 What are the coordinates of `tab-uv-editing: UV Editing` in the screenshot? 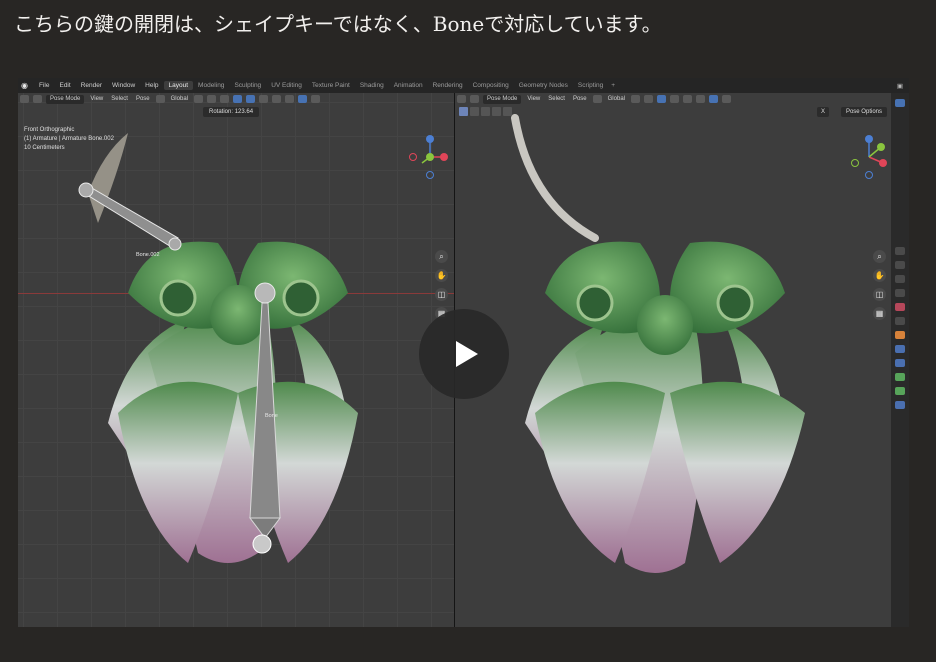 It's located at (286, 85).